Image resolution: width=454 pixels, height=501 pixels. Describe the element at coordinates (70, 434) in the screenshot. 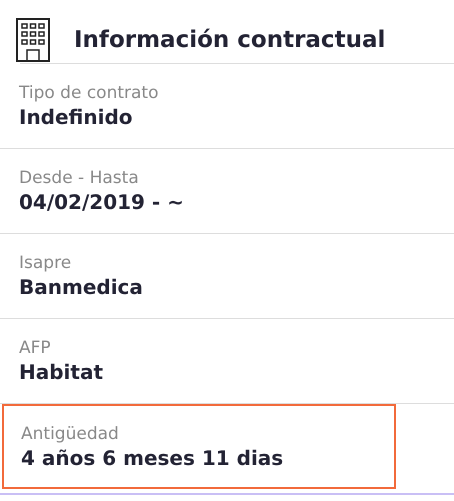

I see `field-label: Antigüedad` at that location.